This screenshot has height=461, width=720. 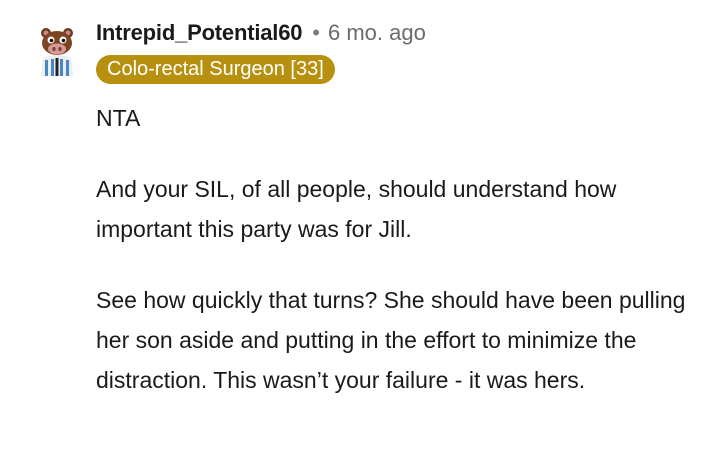 I want to click on avatar, so click(x=57, y=50).